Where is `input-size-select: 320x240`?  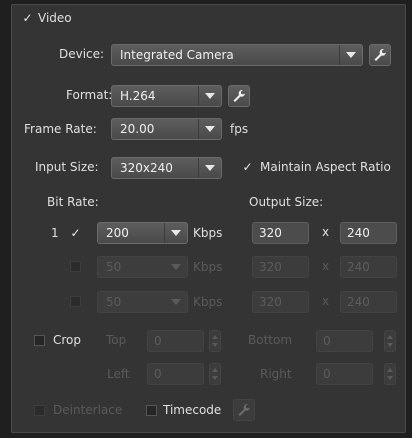
input-size-select: 320x240 is located at coordinates (166, 168).